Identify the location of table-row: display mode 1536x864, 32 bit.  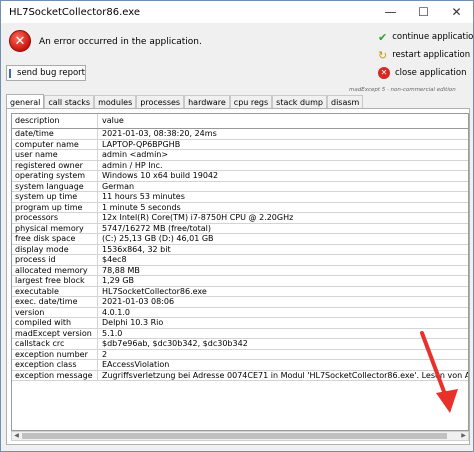
(240, 249).